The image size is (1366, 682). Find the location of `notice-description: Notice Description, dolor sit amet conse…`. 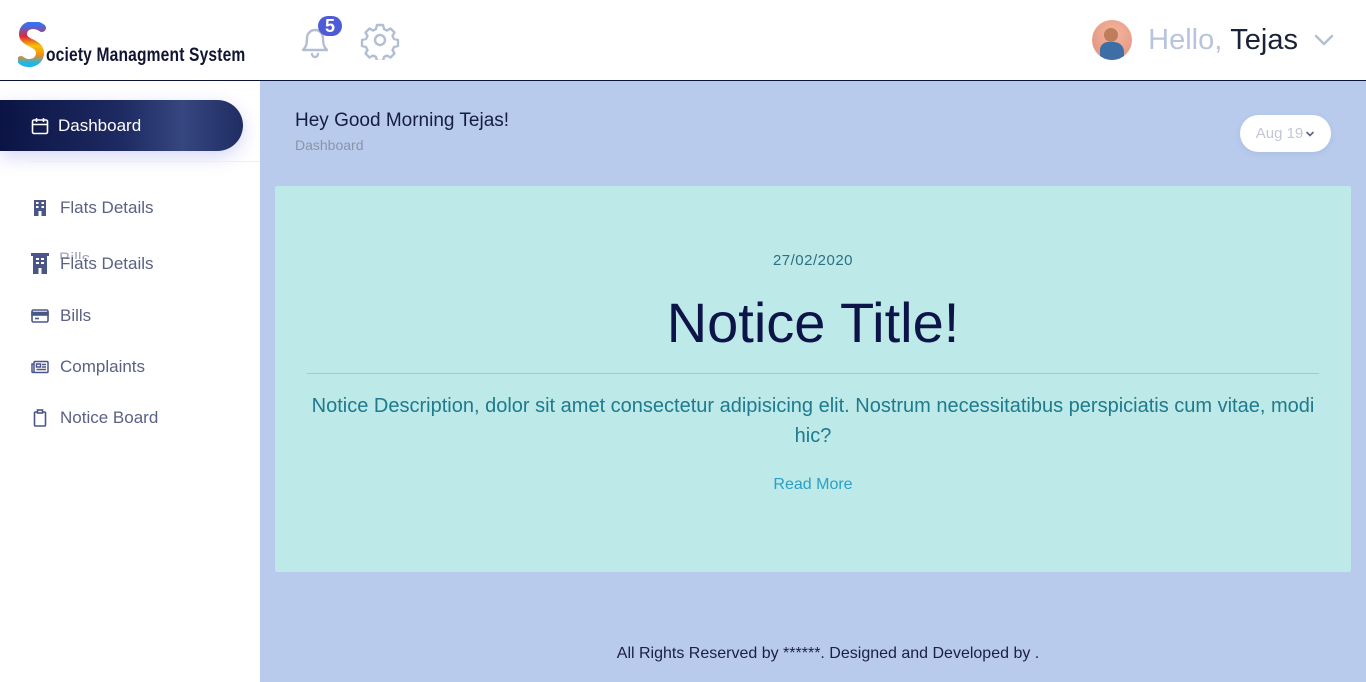

notice-description: Notice Description, dolor sit amet conse… is located at coordinates (813, 421).